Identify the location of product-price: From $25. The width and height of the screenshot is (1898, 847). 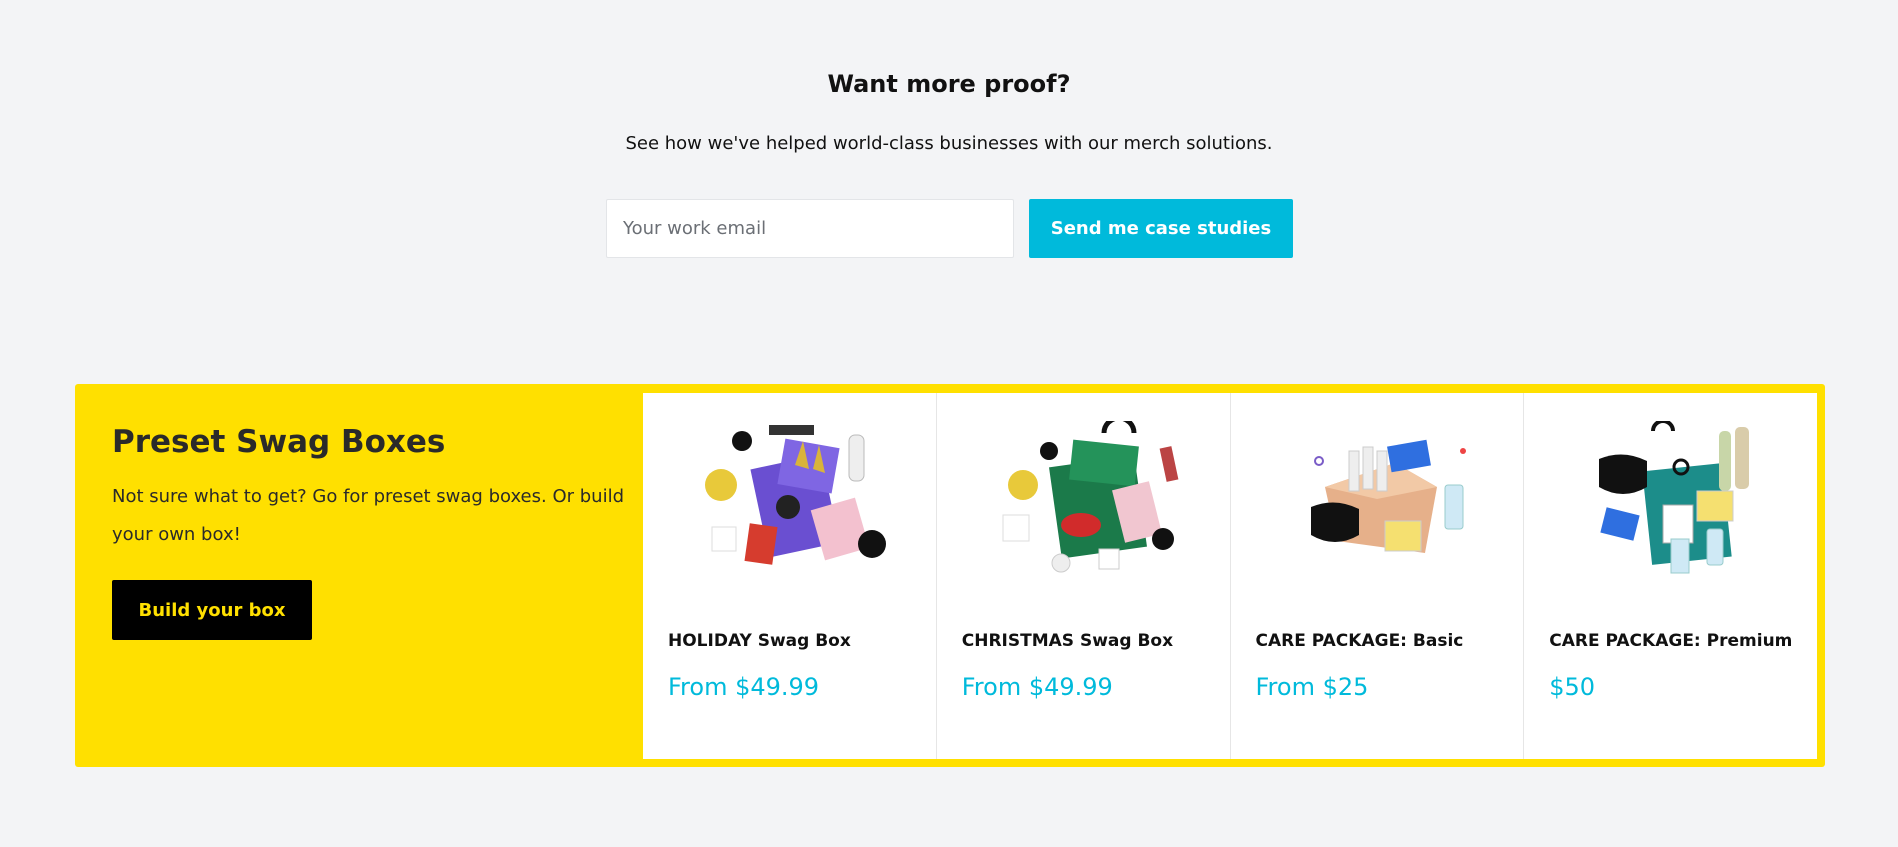
(1312, 687).